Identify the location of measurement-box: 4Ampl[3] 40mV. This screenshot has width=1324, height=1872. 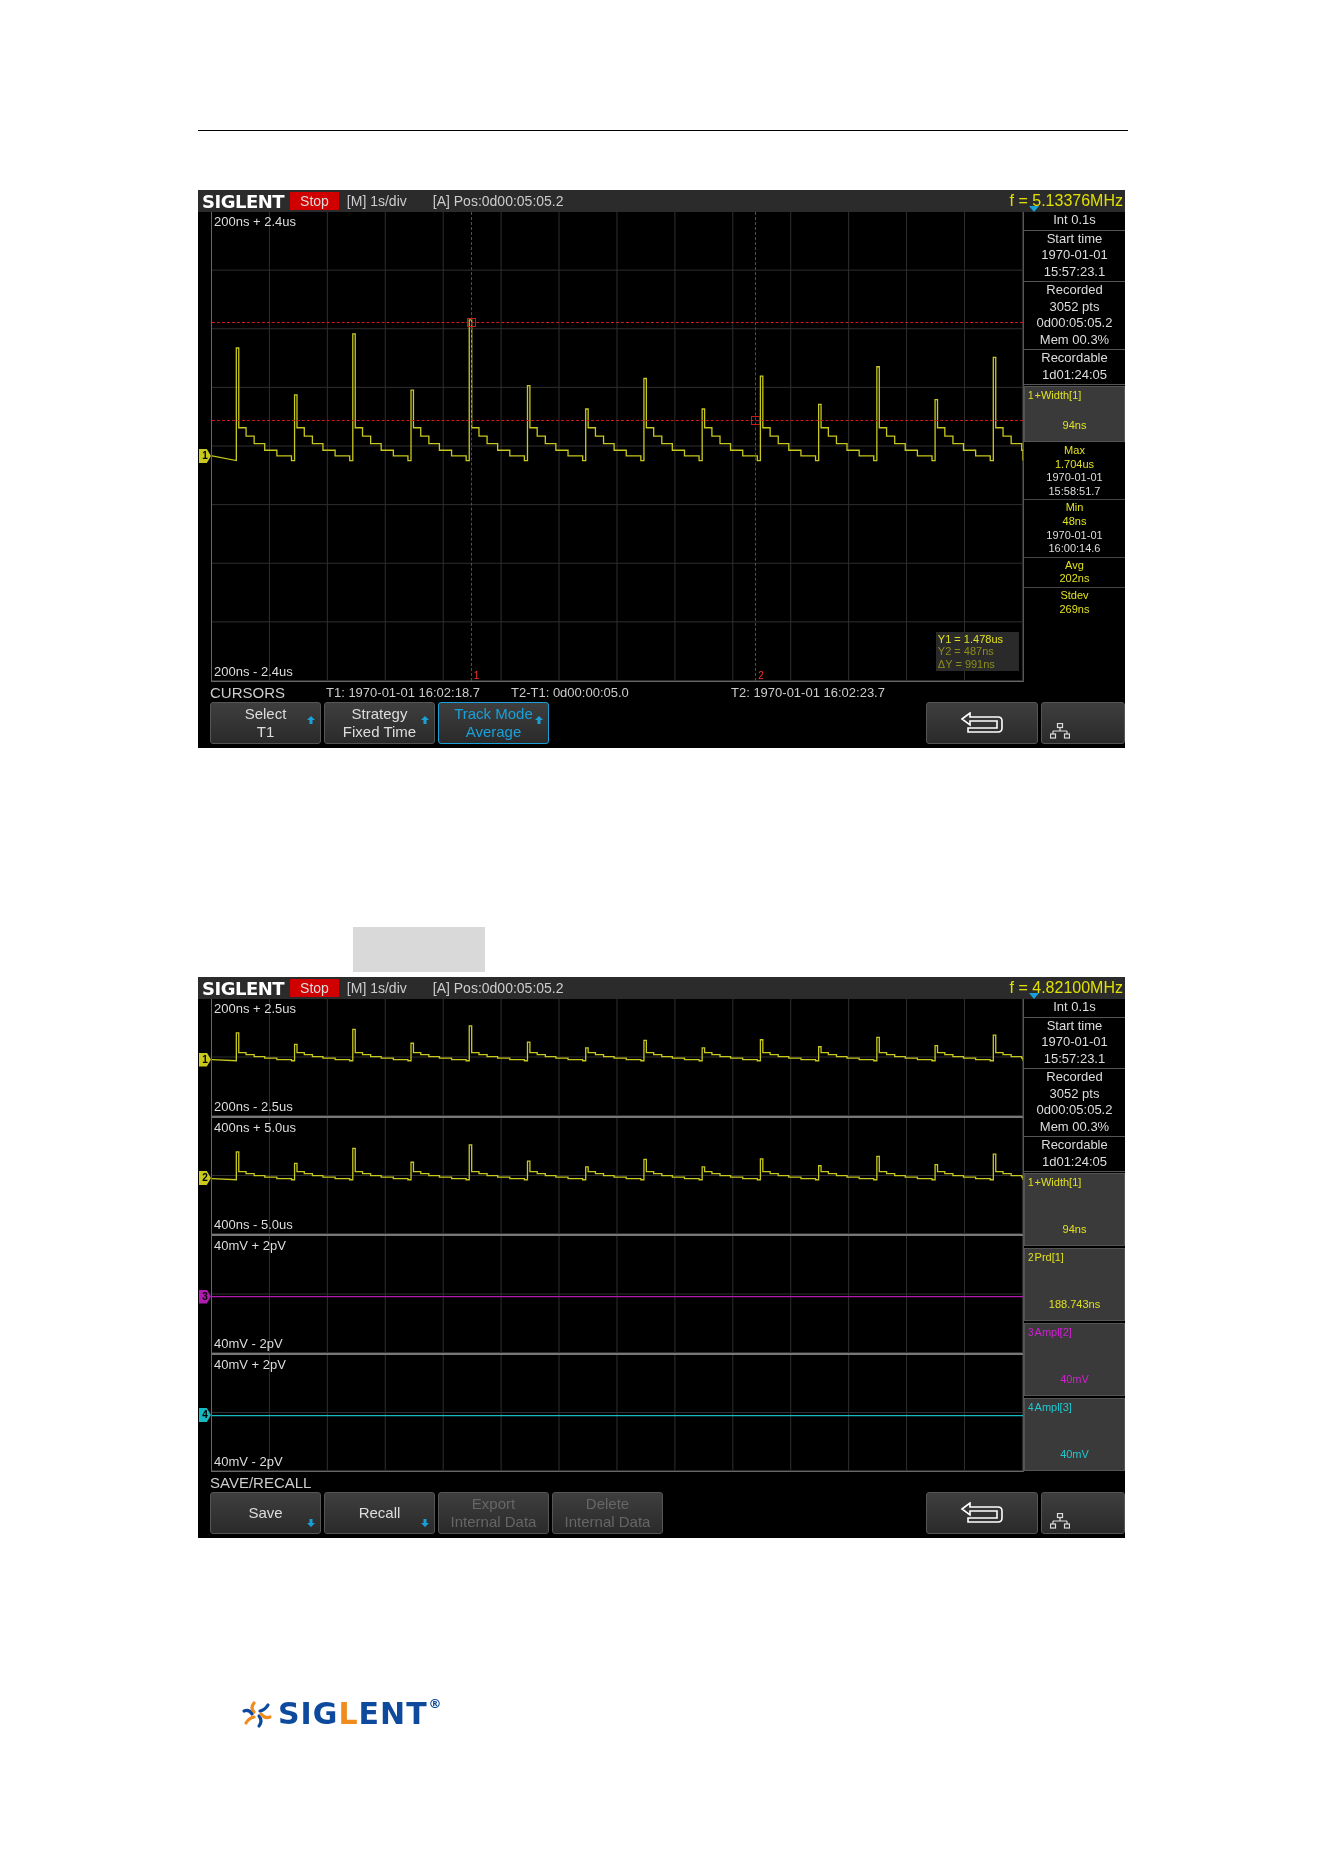
(1074, 1434).